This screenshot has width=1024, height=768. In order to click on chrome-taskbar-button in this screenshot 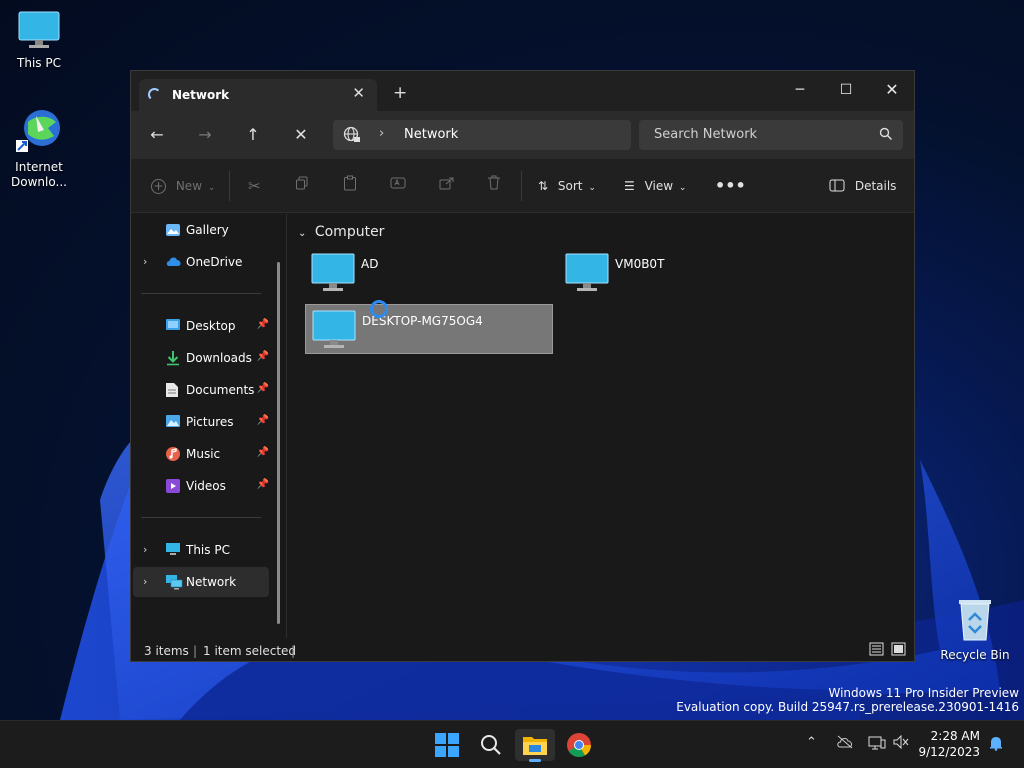, I will do `click(579, 745)`.